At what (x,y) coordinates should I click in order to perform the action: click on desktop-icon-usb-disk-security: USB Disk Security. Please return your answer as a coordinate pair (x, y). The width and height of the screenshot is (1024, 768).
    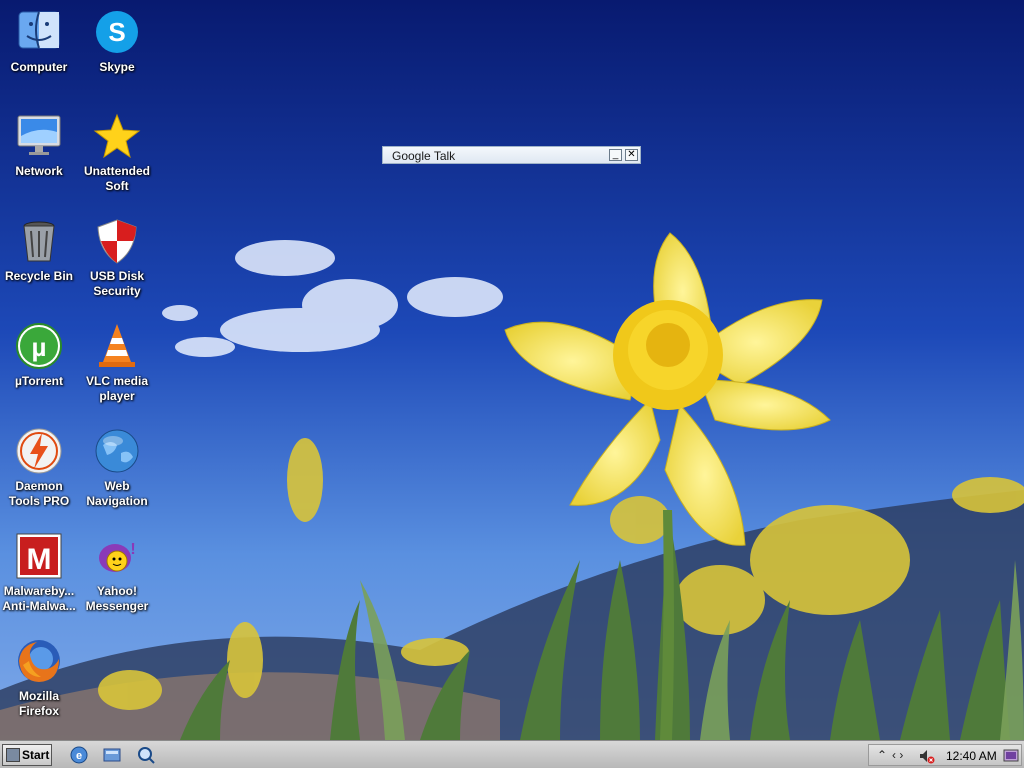
    Looking at the image, I should click on (117, 258).